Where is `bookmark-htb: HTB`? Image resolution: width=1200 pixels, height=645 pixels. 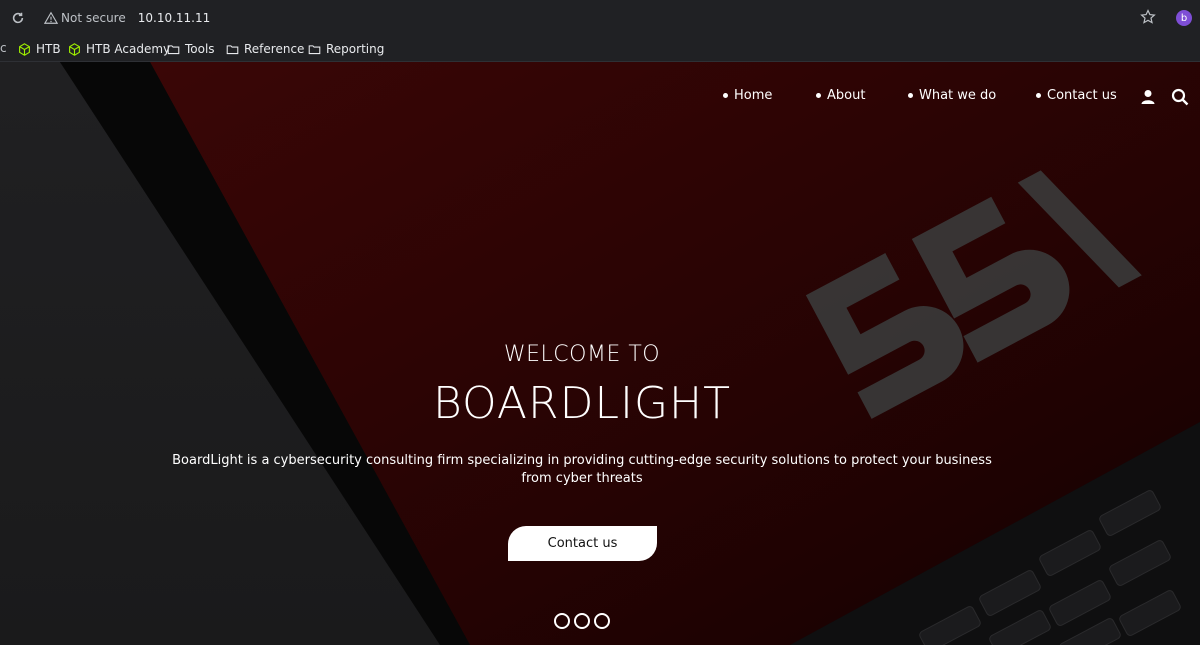 bookmark-htb: HTB is located at coordinates (39, 49).